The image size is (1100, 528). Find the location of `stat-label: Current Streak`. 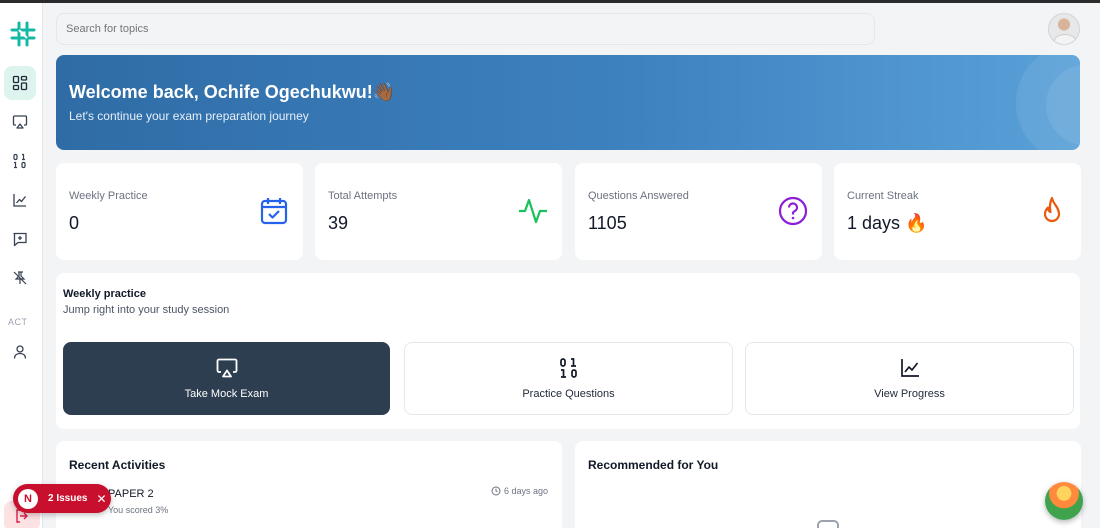

stat-label: Current Streak is located at coordinates (883, 196).